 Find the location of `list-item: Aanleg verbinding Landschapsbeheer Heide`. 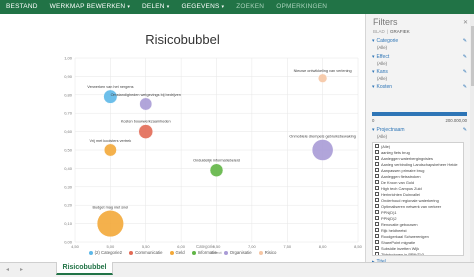

list-item: Aanleg verbinding Landschapsbeheer Heide is located at coordinates (418, 164).